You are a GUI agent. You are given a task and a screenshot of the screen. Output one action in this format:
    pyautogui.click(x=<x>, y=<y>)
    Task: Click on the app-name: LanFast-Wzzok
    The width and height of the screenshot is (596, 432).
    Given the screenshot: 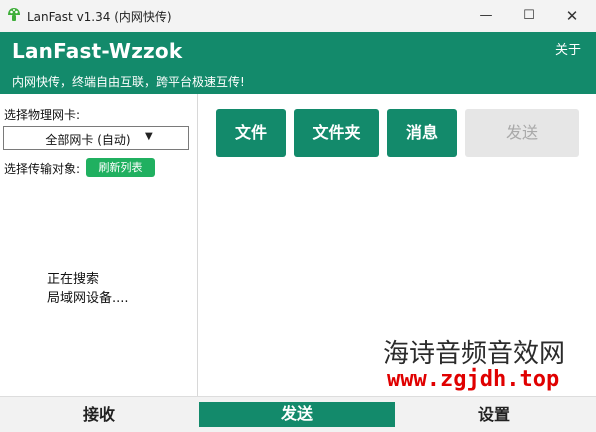 What is the action you would take?
    pyautogui.click(x=97, y=51)
    